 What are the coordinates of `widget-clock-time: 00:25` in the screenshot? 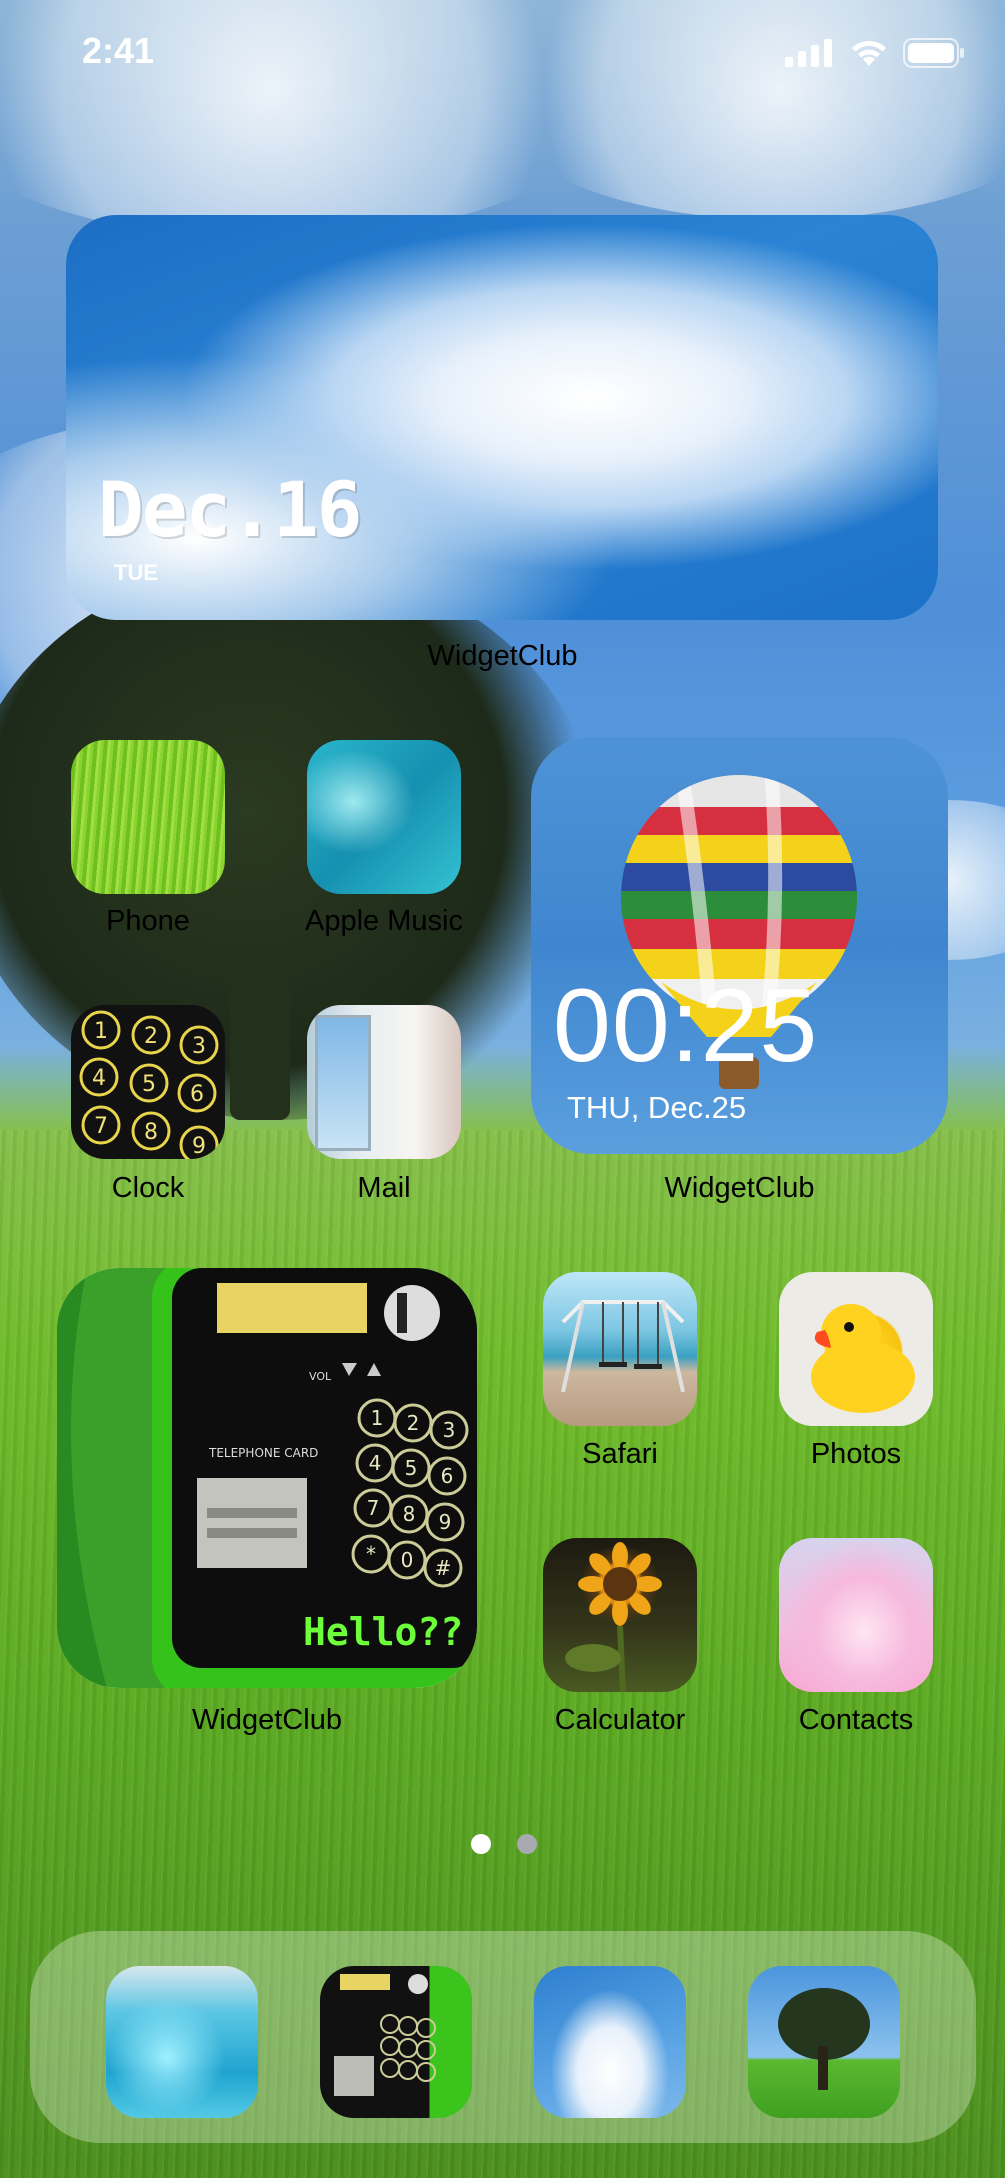 It's located at (686, 1026).